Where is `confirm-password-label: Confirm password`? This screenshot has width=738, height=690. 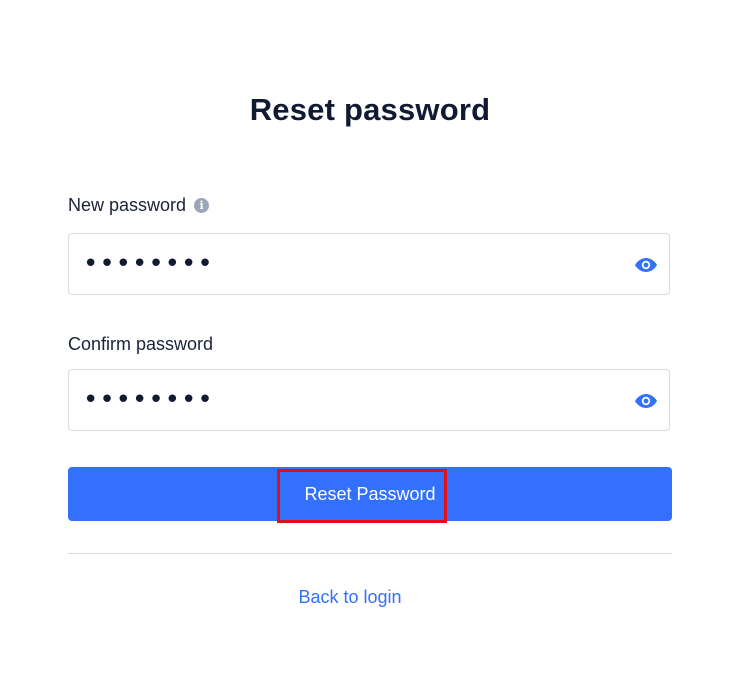
confirm-password-label: Confirm password is located at coordinates (141, 344).